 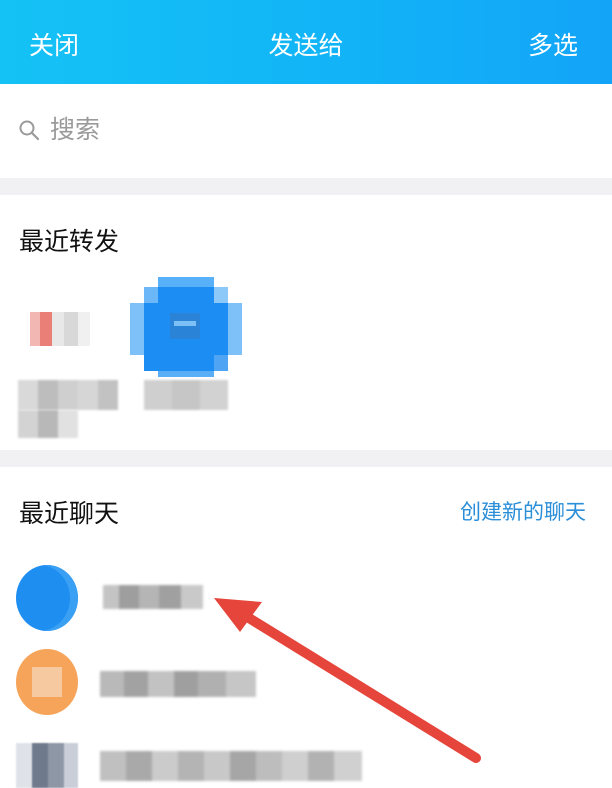 What do you see at coordinates (306, 45) in the screenshot?
I see `page-title: 发送给` at bounding box center [306, 45].